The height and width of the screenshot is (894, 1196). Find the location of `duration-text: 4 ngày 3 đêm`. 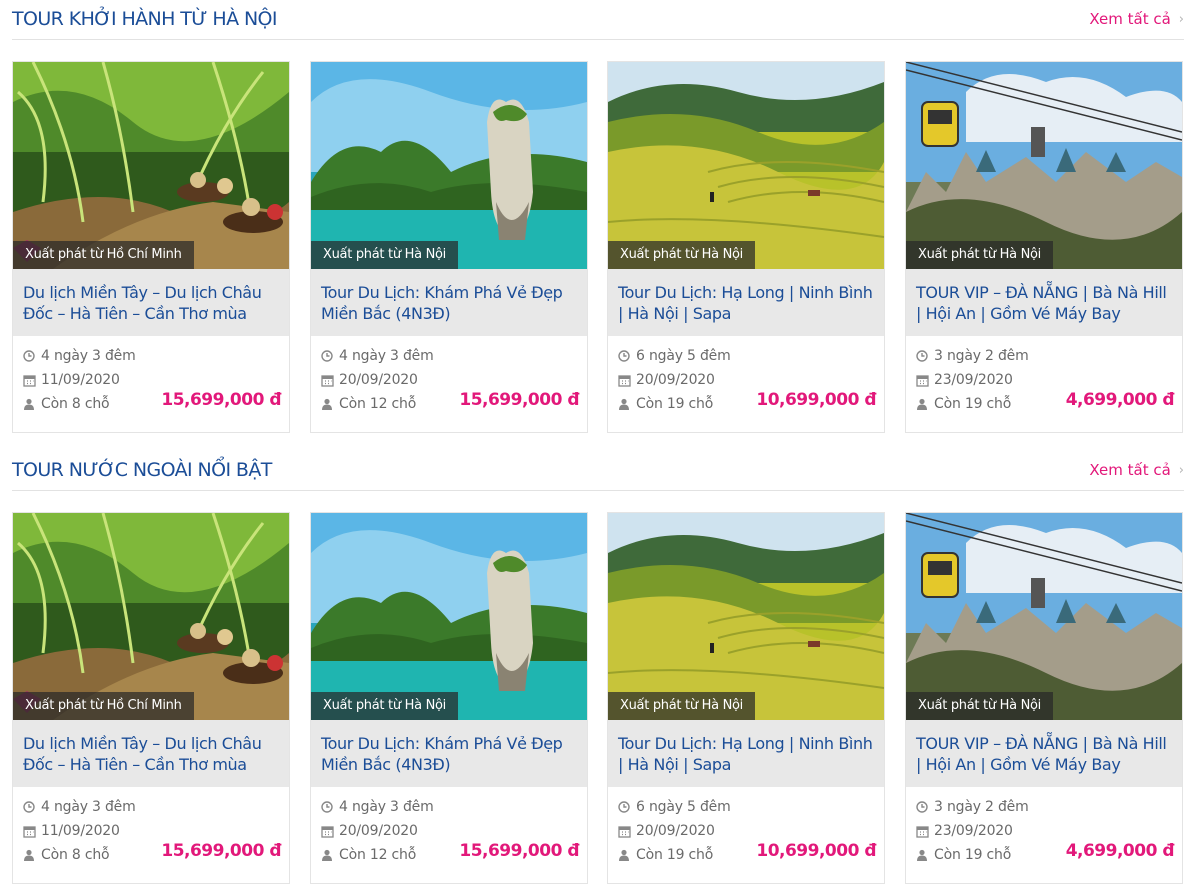

duration-text: 4 ngày 3 đêm is located at coordinates (88, 356).